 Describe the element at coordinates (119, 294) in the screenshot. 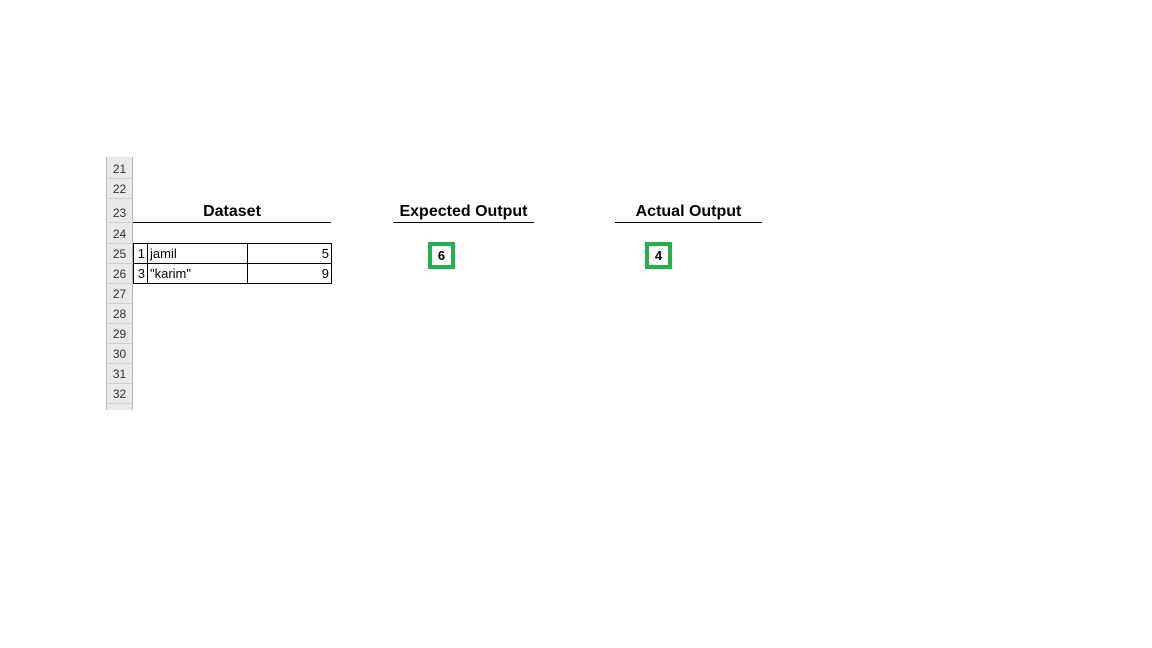

I see `row-header-27: 27` at that location.